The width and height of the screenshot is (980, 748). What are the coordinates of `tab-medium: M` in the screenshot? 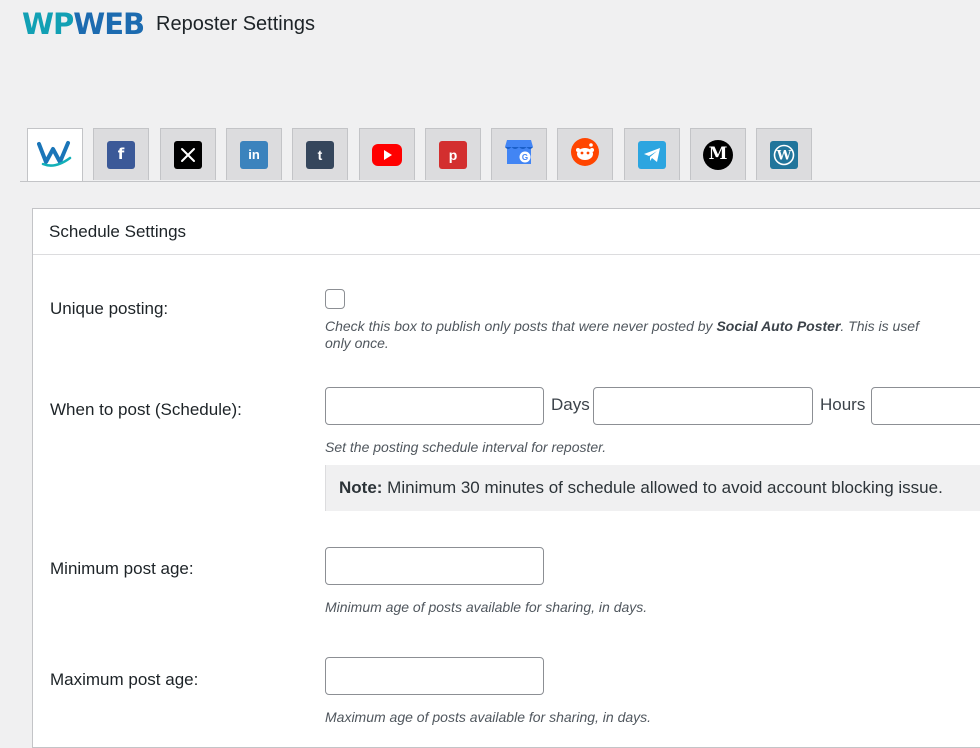 It's located at (718, 154).